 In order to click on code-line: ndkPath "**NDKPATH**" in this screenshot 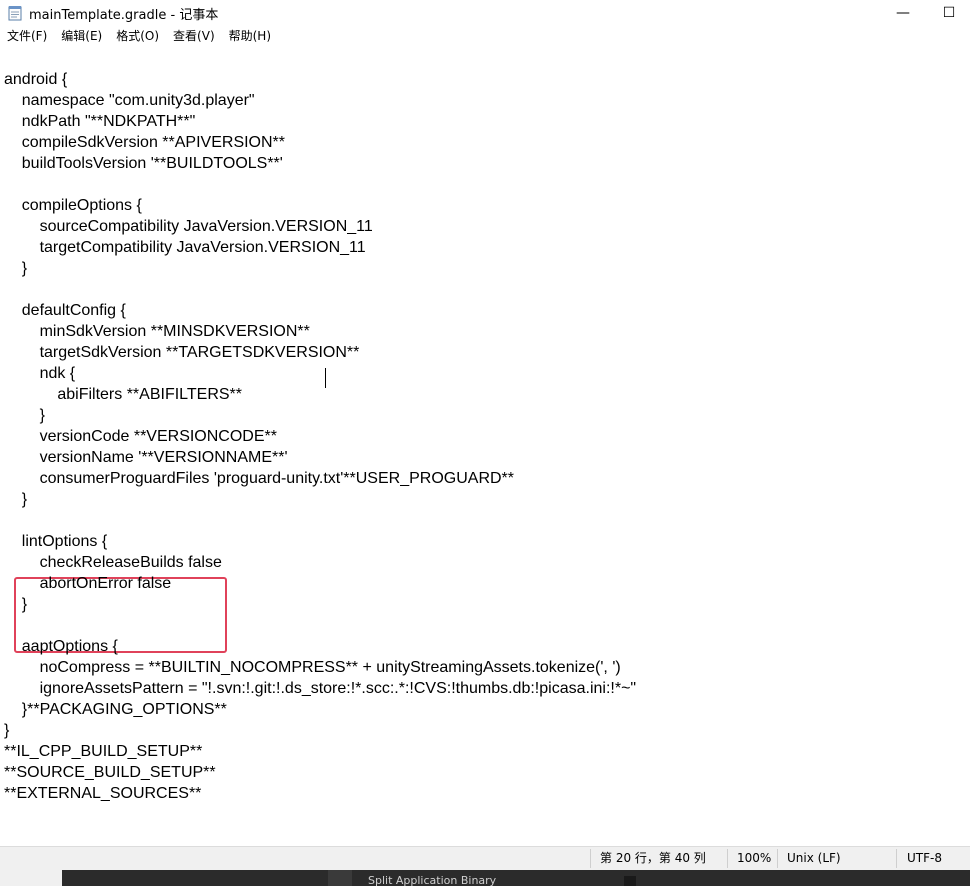, I will do `click(100, 121)`.